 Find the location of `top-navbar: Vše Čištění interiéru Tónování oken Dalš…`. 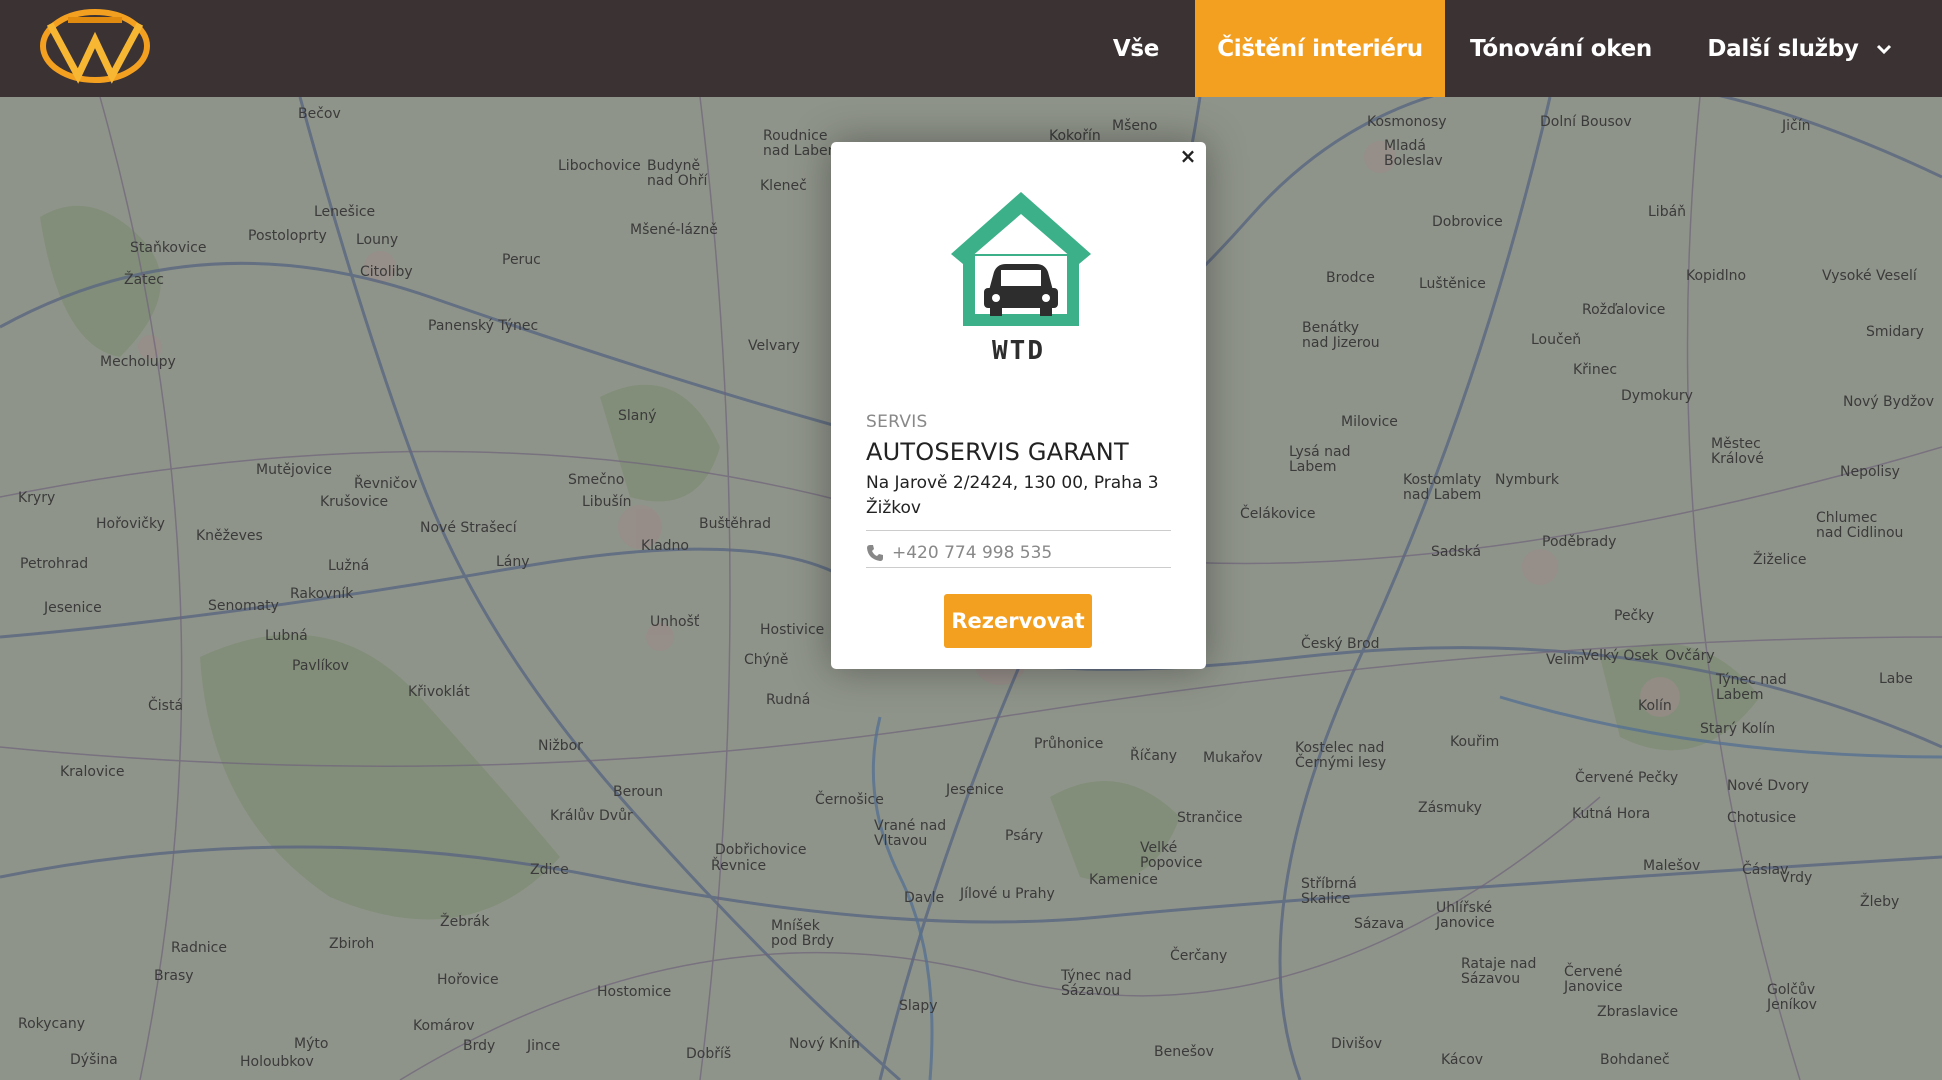

top-navbar: Vše Čištění interiéru Tónování oken Dalš… is located at coordinates (971, 48).